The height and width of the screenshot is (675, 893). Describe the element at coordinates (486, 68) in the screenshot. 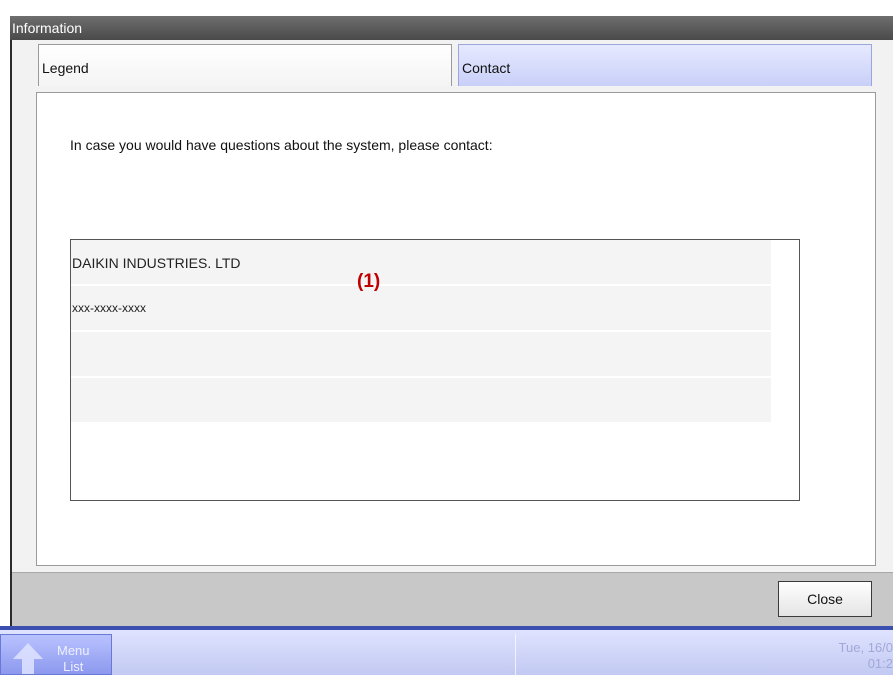

I see `tab-contact-label: Contact` at that location.